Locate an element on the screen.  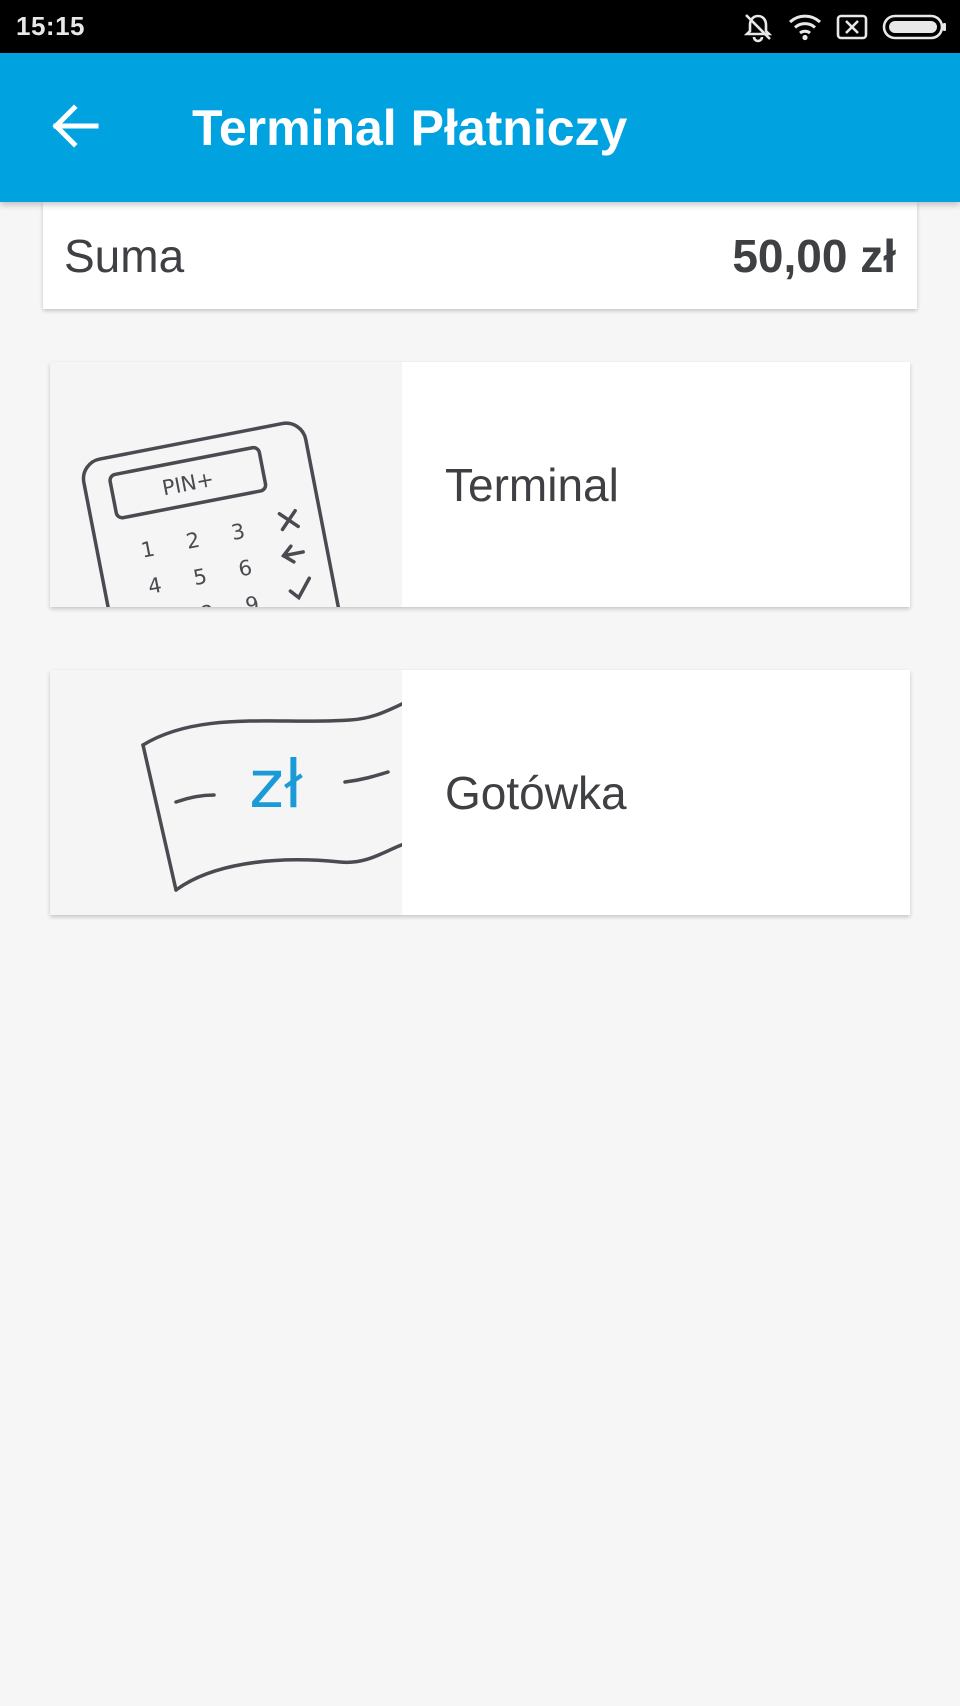
battery-icon is located at coordinates (915, 27).